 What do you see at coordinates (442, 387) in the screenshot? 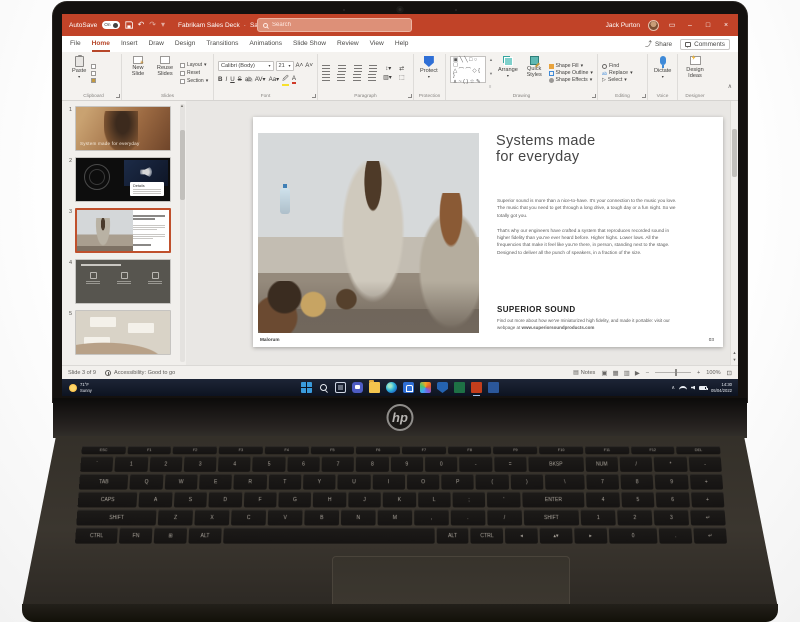
I see `security-icon` at bounding box center [442, 387].